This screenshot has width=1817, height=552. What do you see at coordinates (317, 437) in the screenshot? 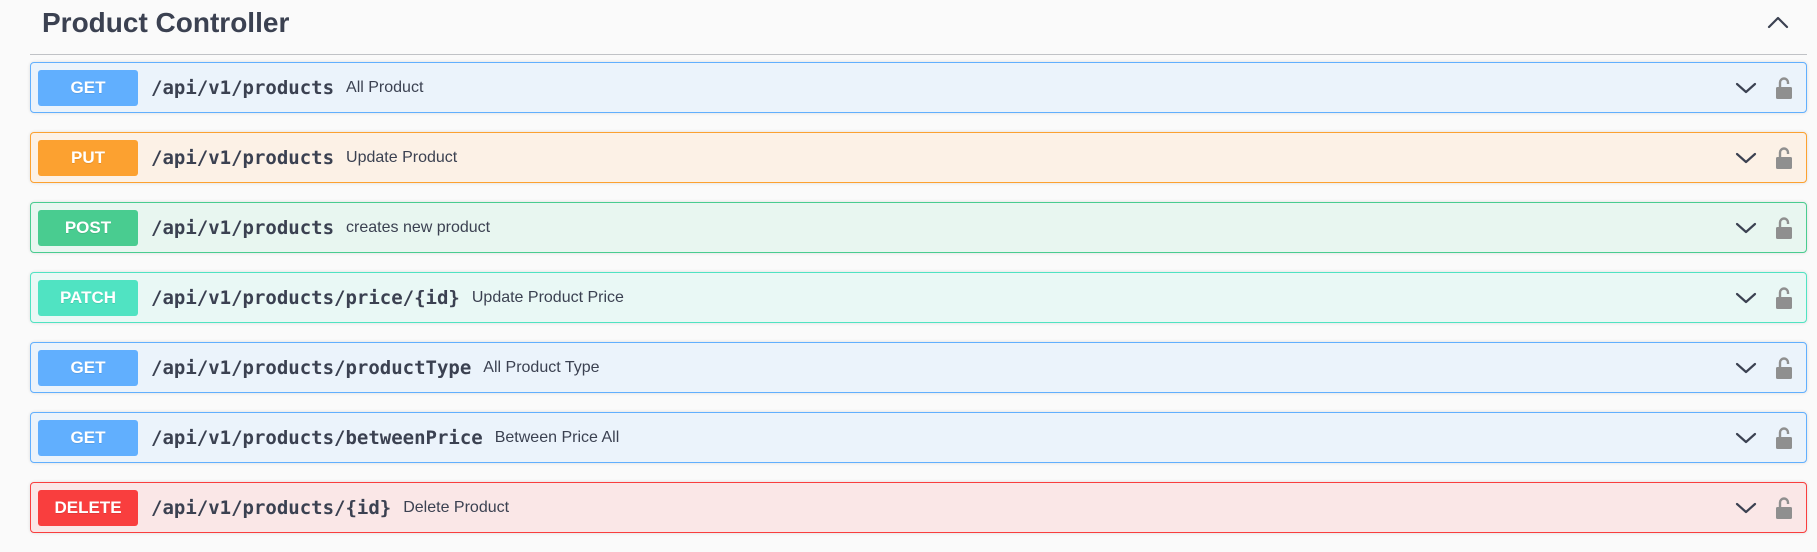
I see `operation-path: /api/v1/products/betweenPrice` at bounding box center [317, 437].